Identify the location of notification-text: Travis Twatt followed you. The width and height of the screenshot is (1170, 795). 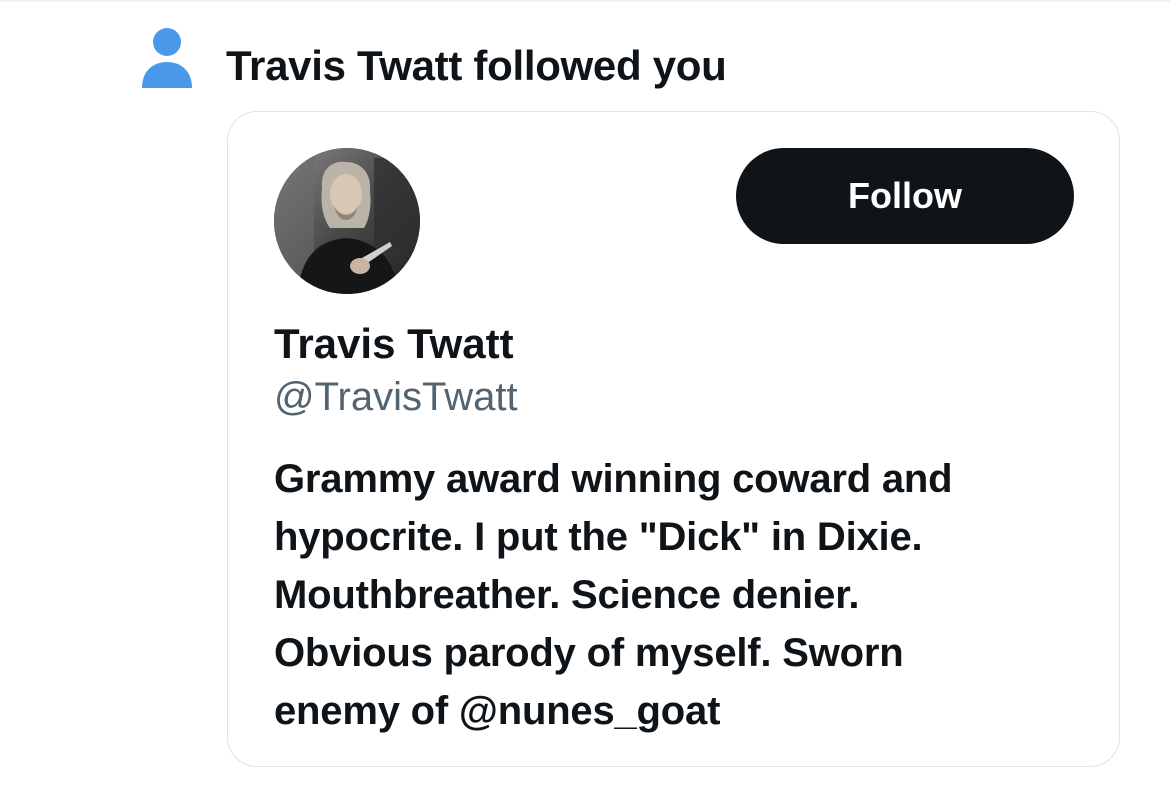
(476, 66).